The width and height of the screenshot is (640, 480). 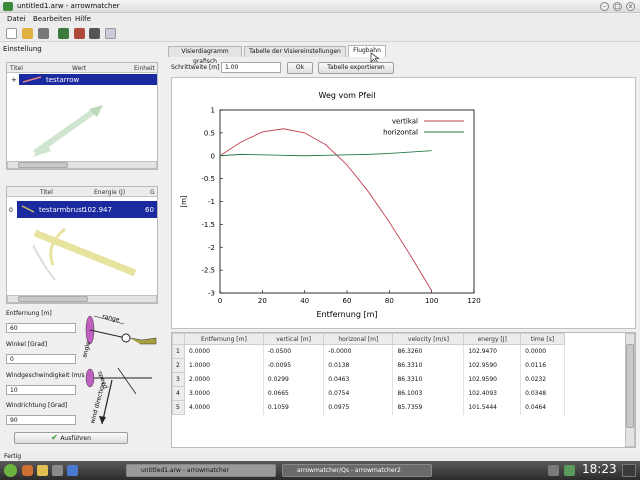 I want to click on y-tick-label: -2.5, so click(x=208, y=271).